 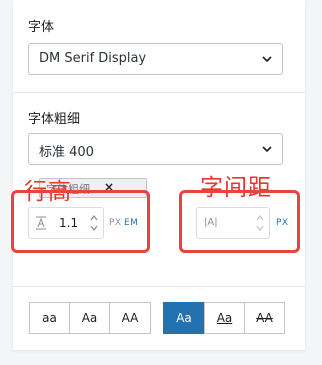 I want to click on line-height-value: 1.1, so click(x=69, y=223).